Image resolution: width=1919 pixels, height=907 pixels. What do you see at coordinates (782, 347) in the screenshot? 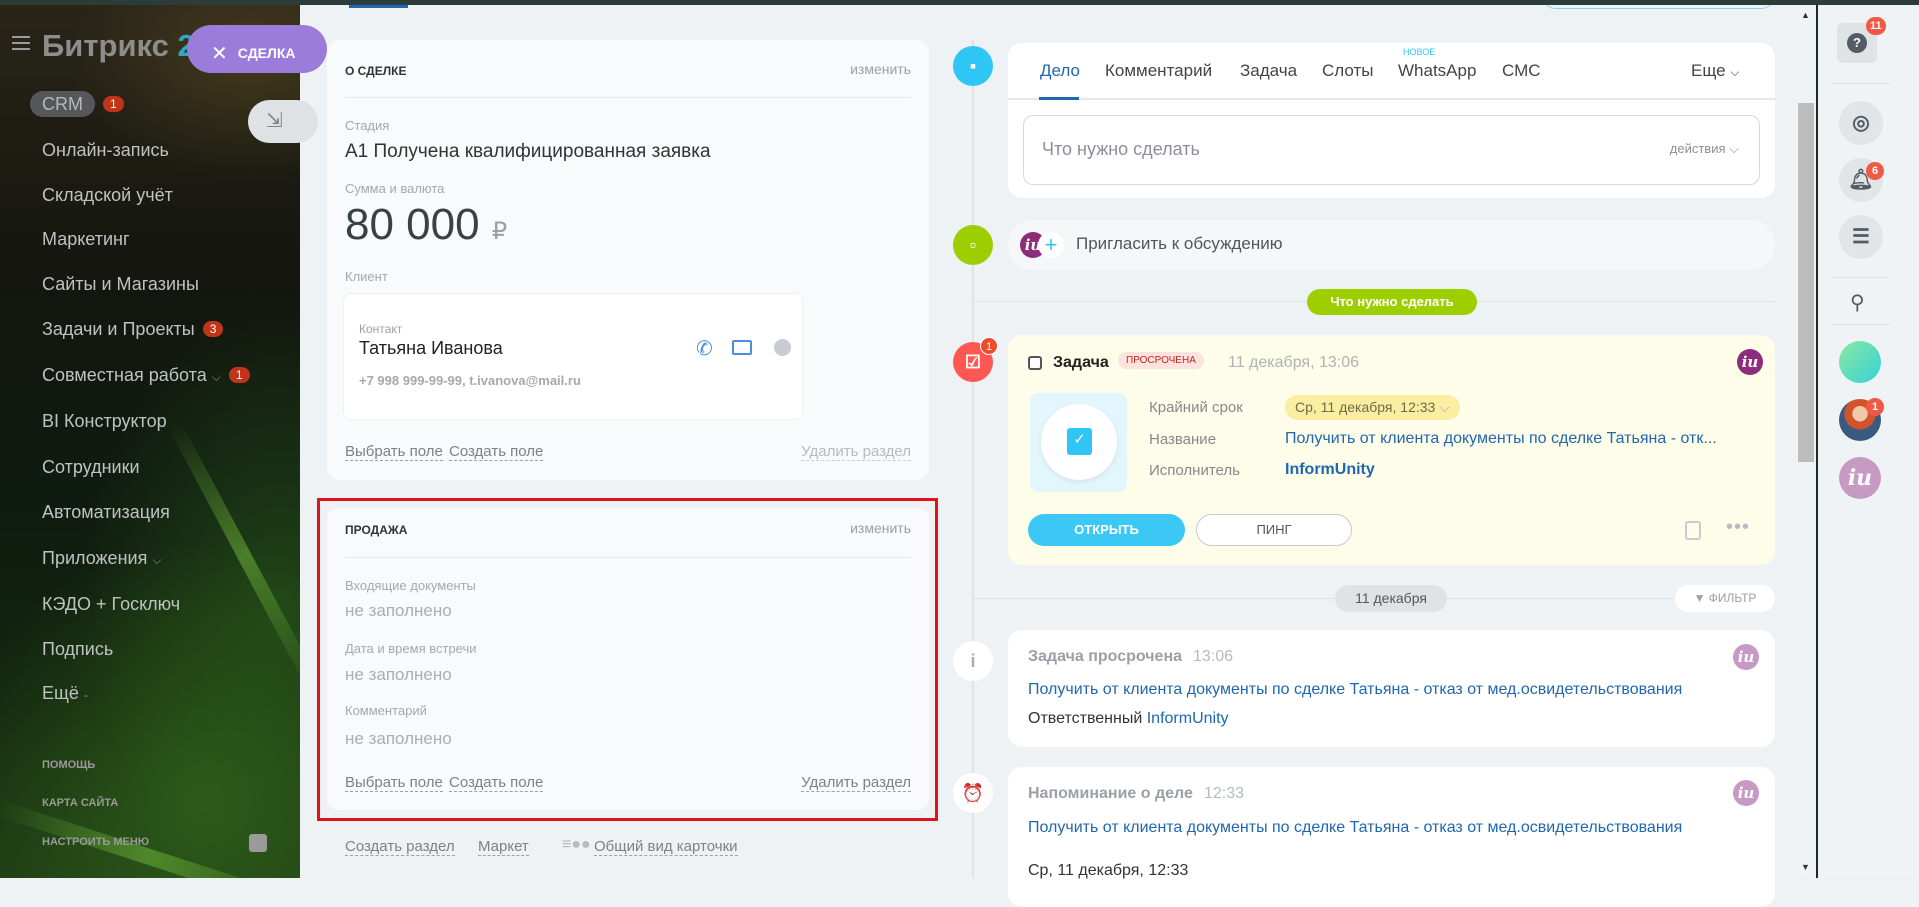
I see `chat-icon` at bounding box center [782, 347].